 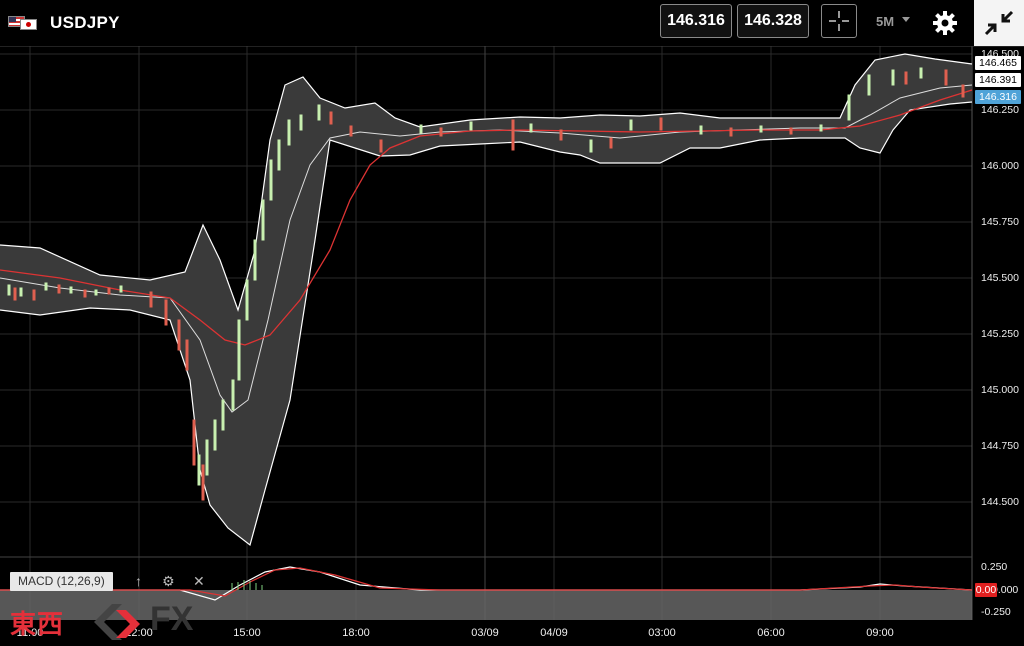 What do you see at coordinates (168, 581) in the screenshot?
I see `gear-icon: ⚙` at bounding box center [168, 581].